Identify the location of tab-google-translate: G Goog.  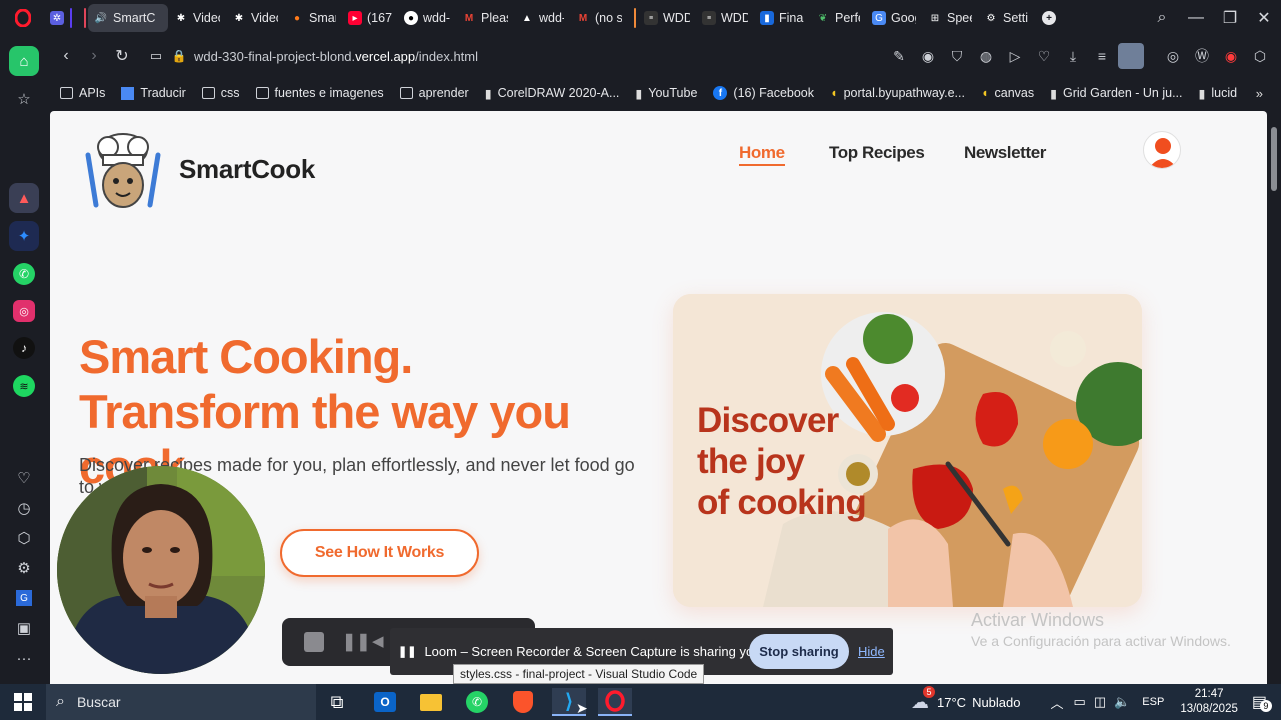
(894, 18).